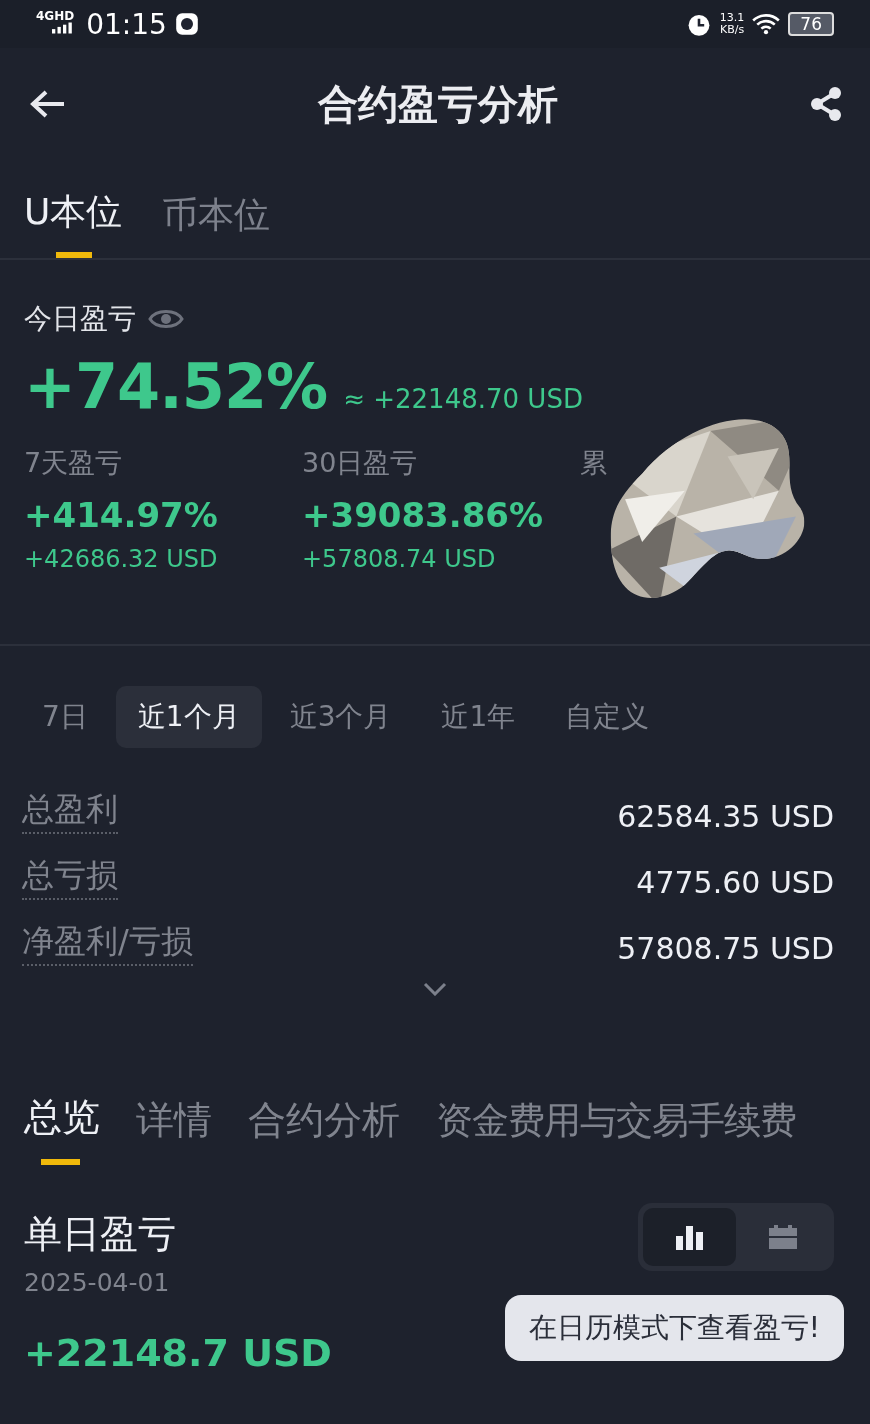 The height and width of the screenshot is (1424, 870). Describe the element at coordinates (360, 463) in the screenshot. I see `stat-label: 30日盈亏` at that location.